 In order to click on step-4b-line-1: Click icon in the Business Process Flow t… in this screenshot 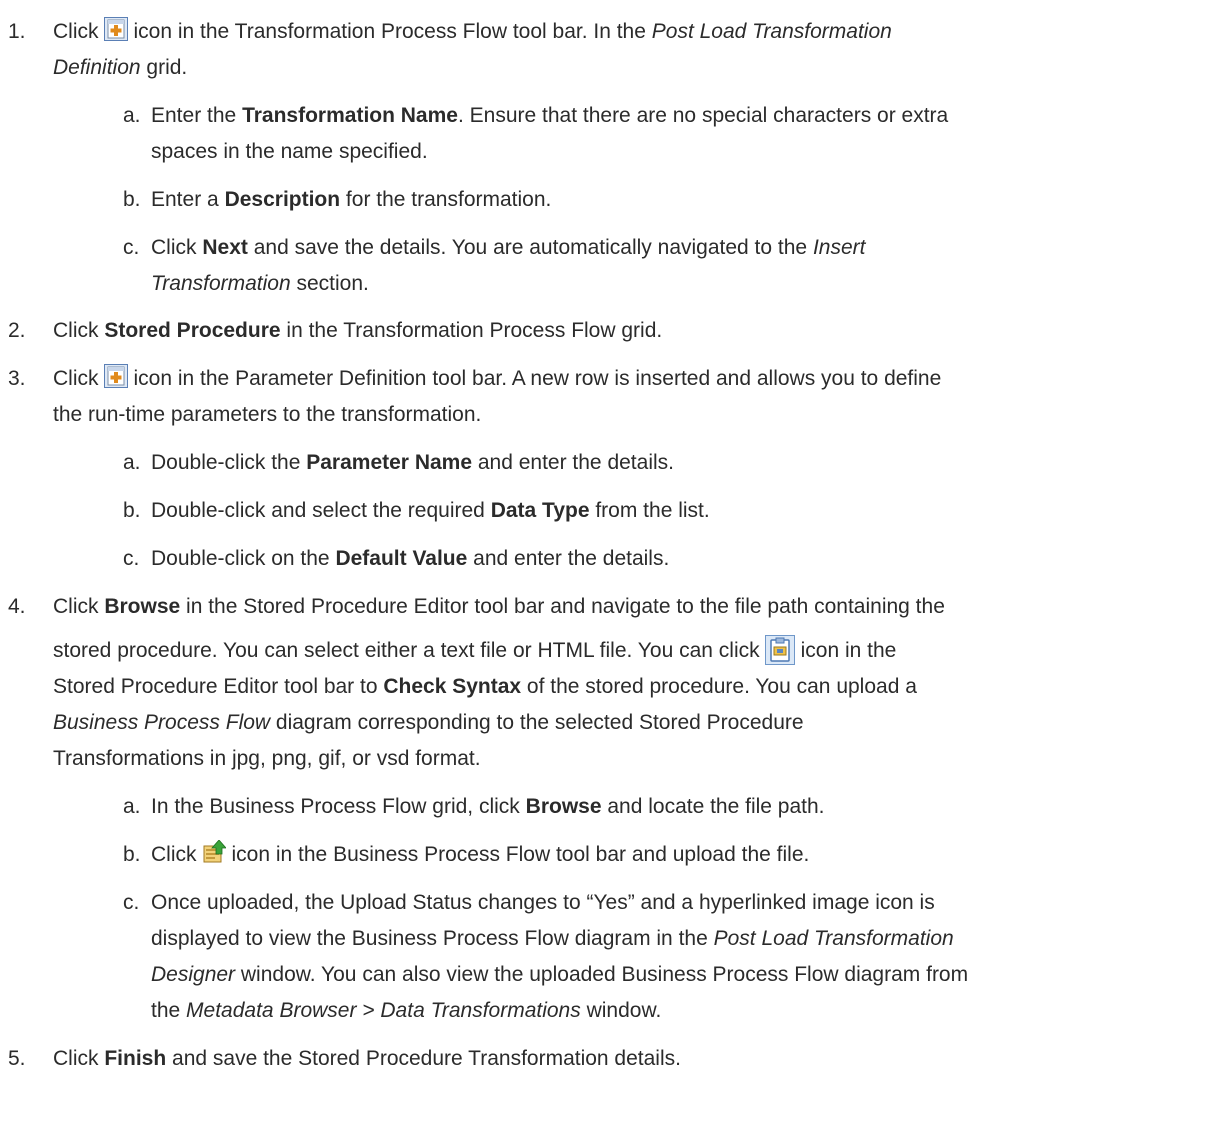, I will do `click(678, 855)`.